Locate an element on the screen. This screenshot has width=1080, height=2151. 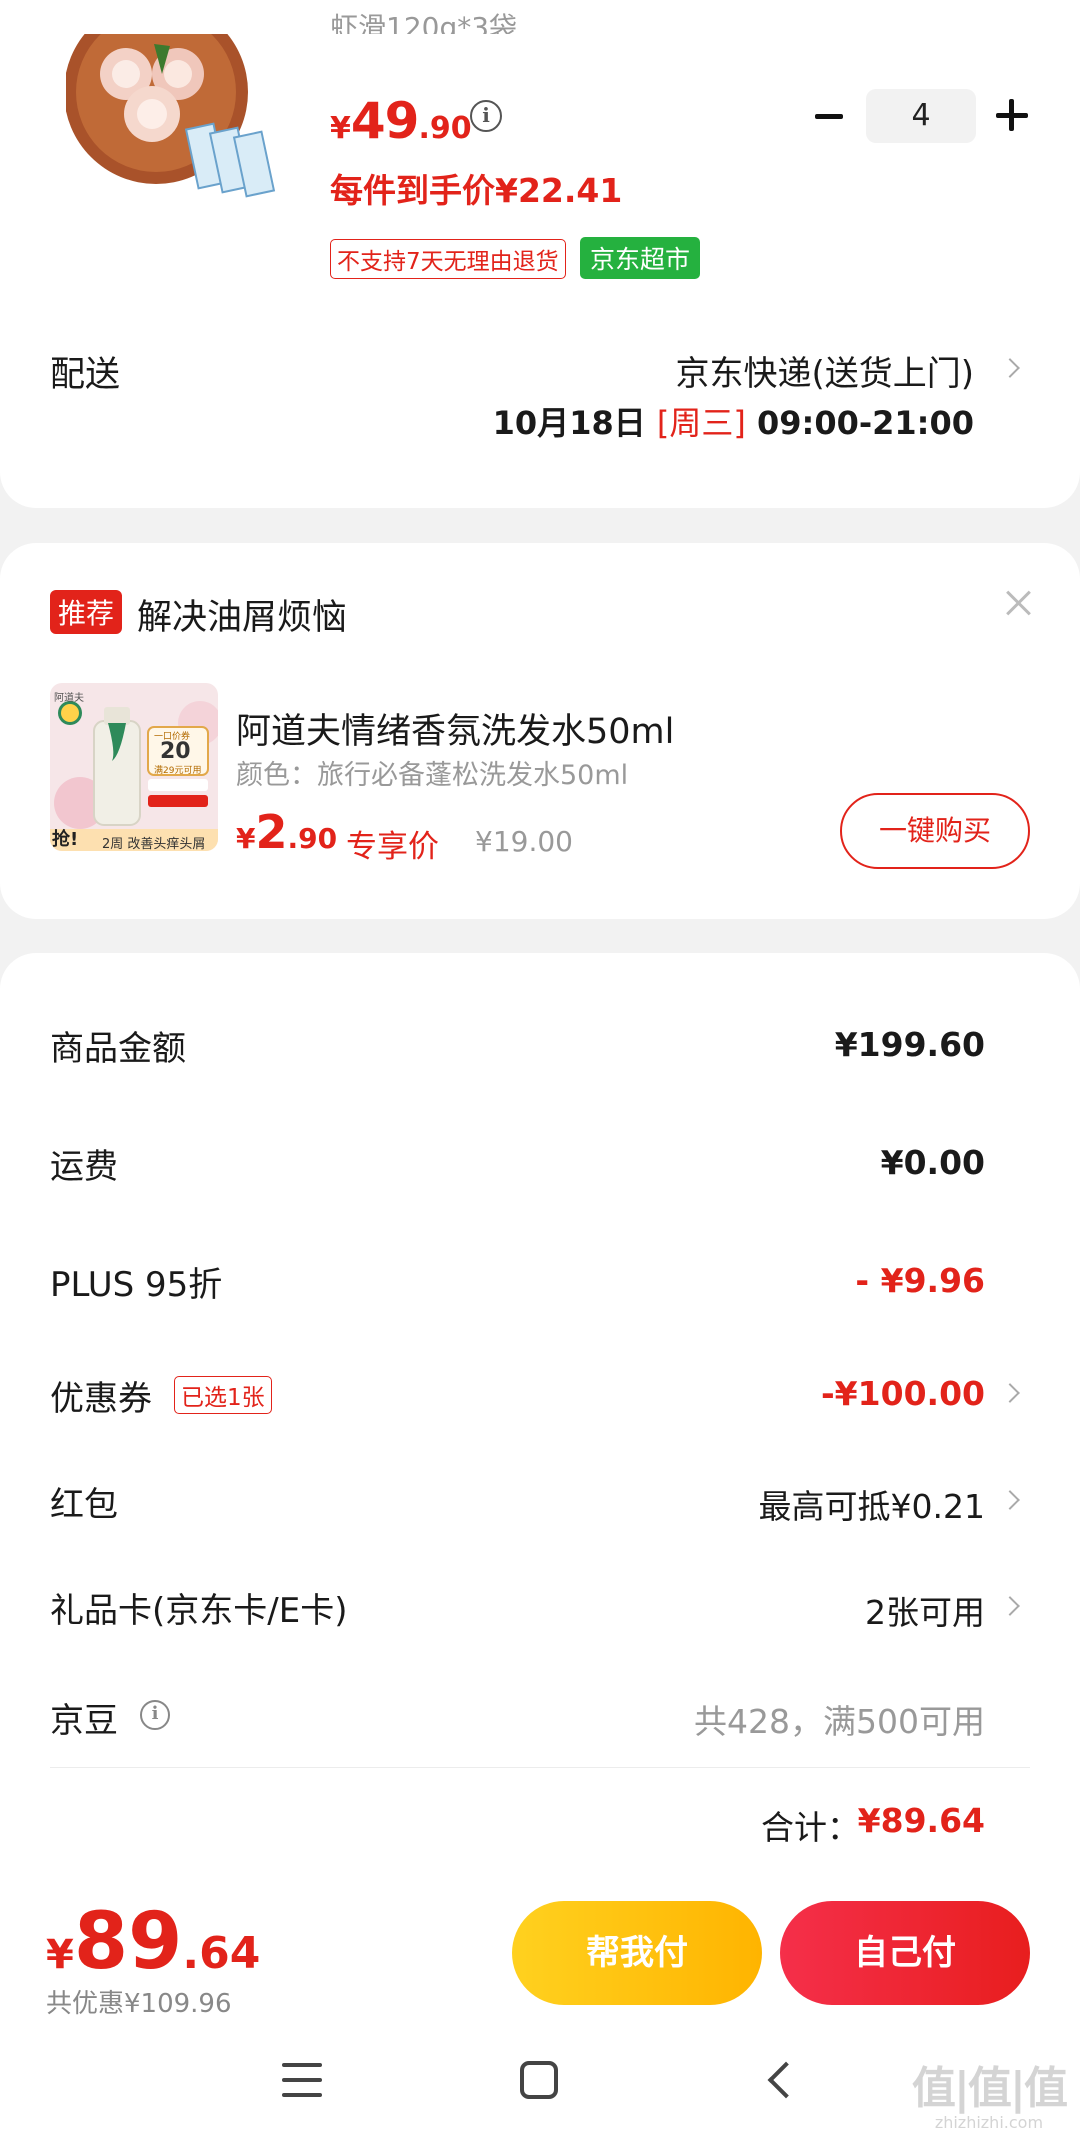
gift-card-row: 礼品卡(京东卡/E卡) is located at coordinates (198, 1607).